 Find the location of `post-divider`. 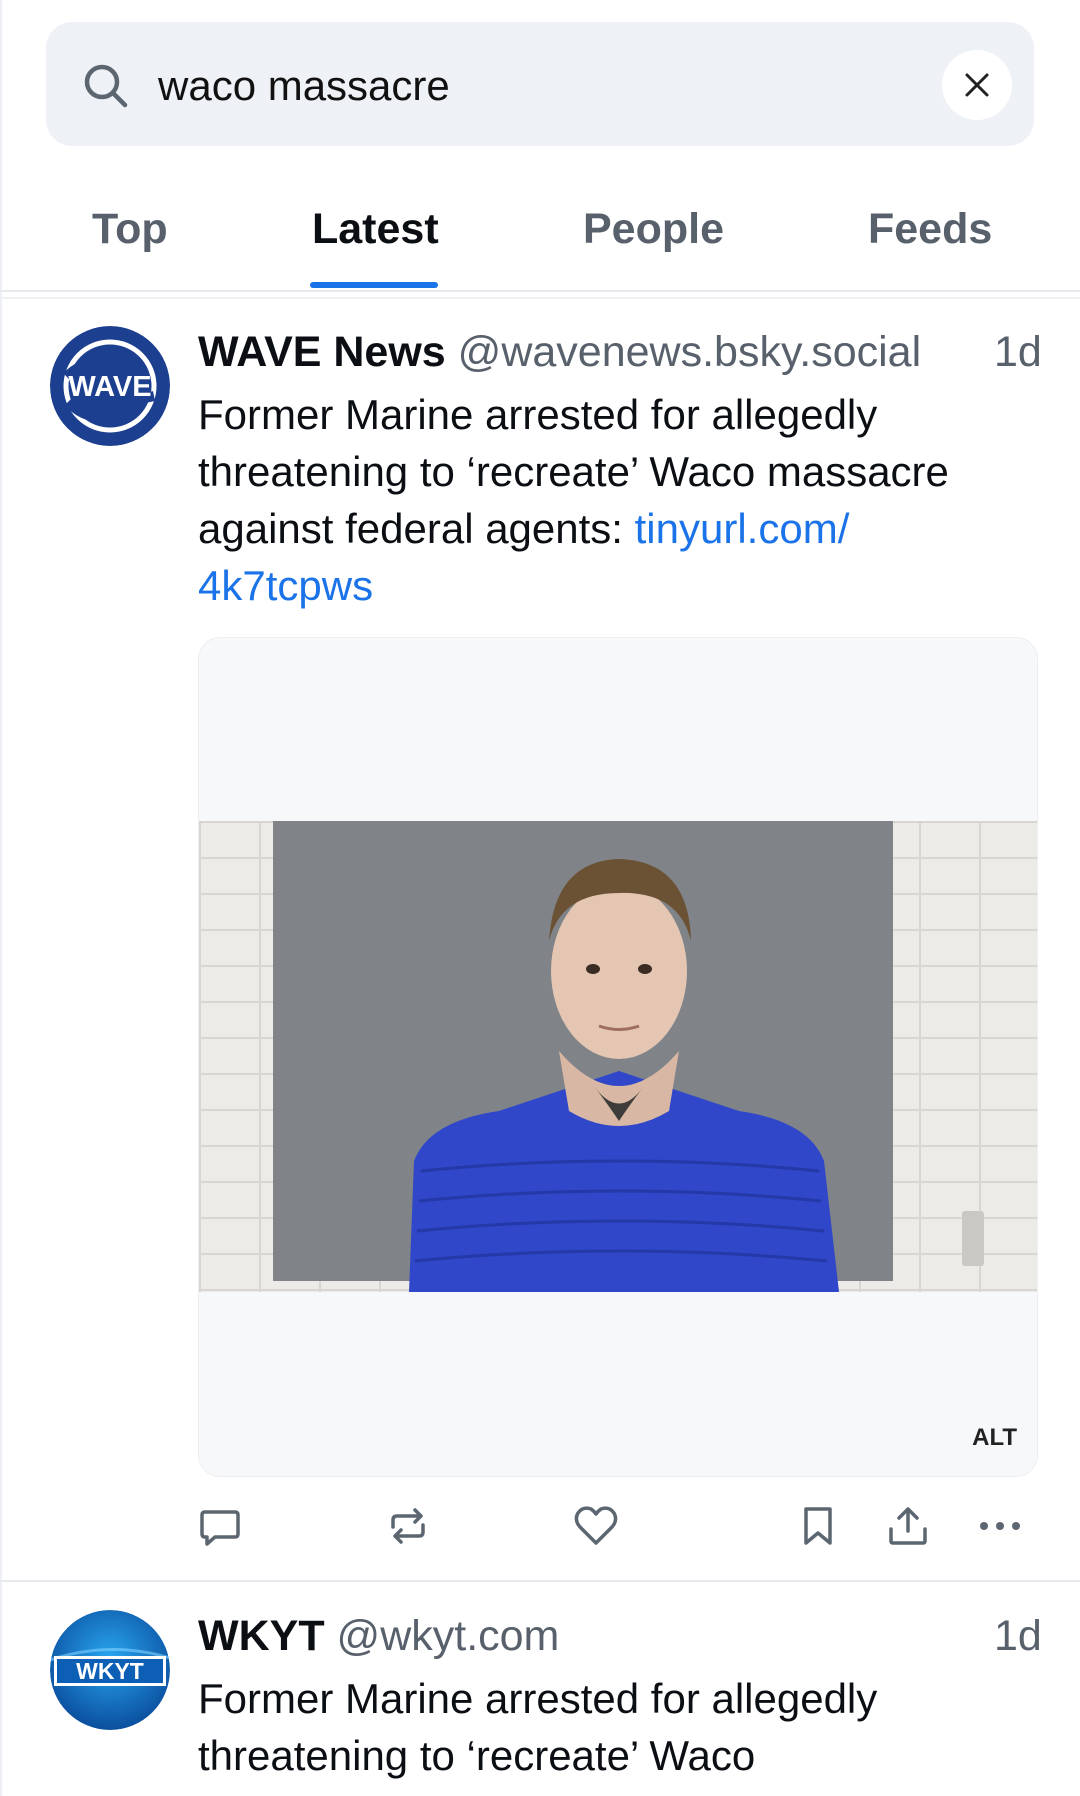

post-divider is located at coordinates (540, 1581).